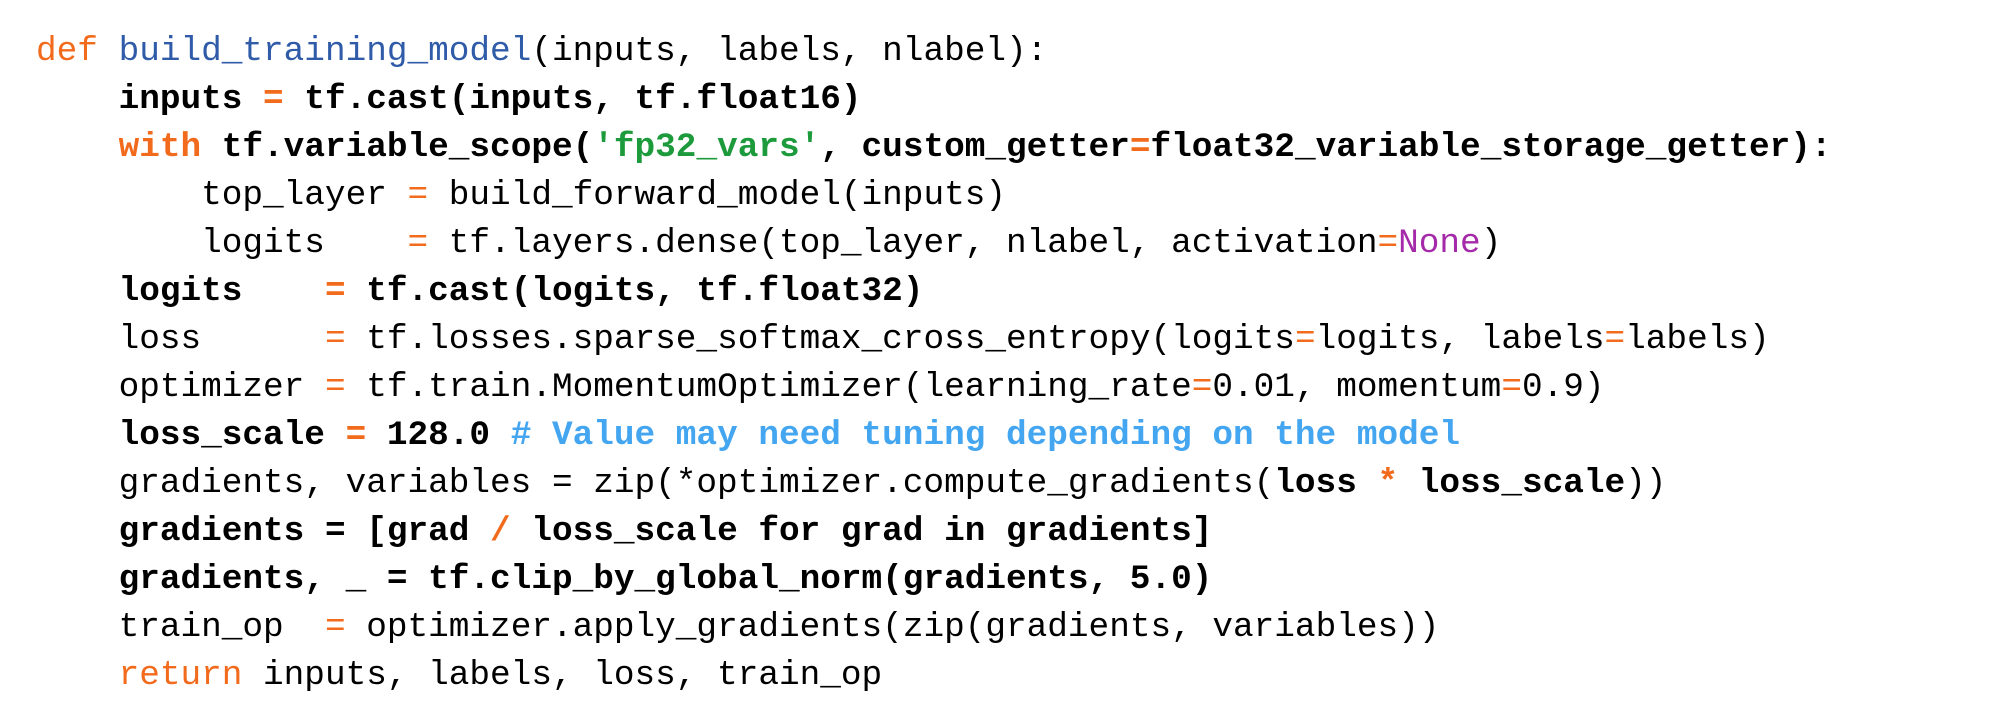 This screenshot has width=1994, height=720. I want to click on code-keyword: /, so click(500, 531).